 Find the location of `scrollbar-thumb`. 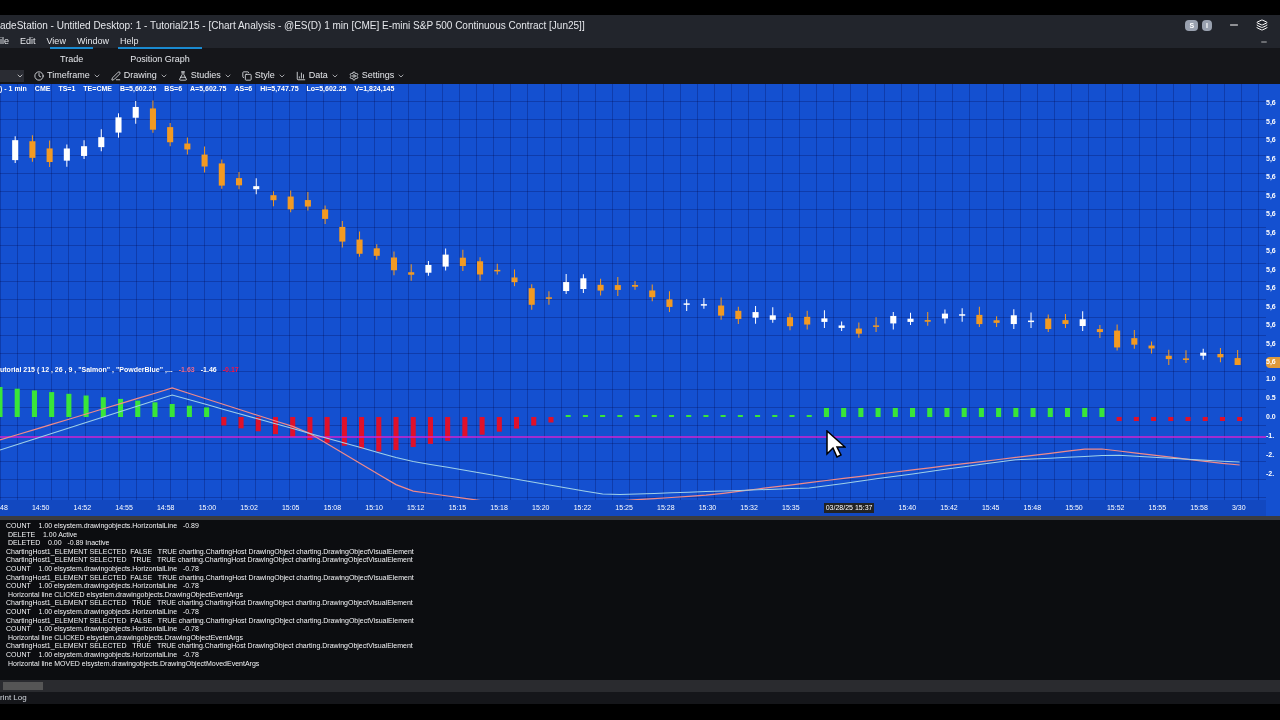

scrollbar-thumb is located at coordinates (23, 686).